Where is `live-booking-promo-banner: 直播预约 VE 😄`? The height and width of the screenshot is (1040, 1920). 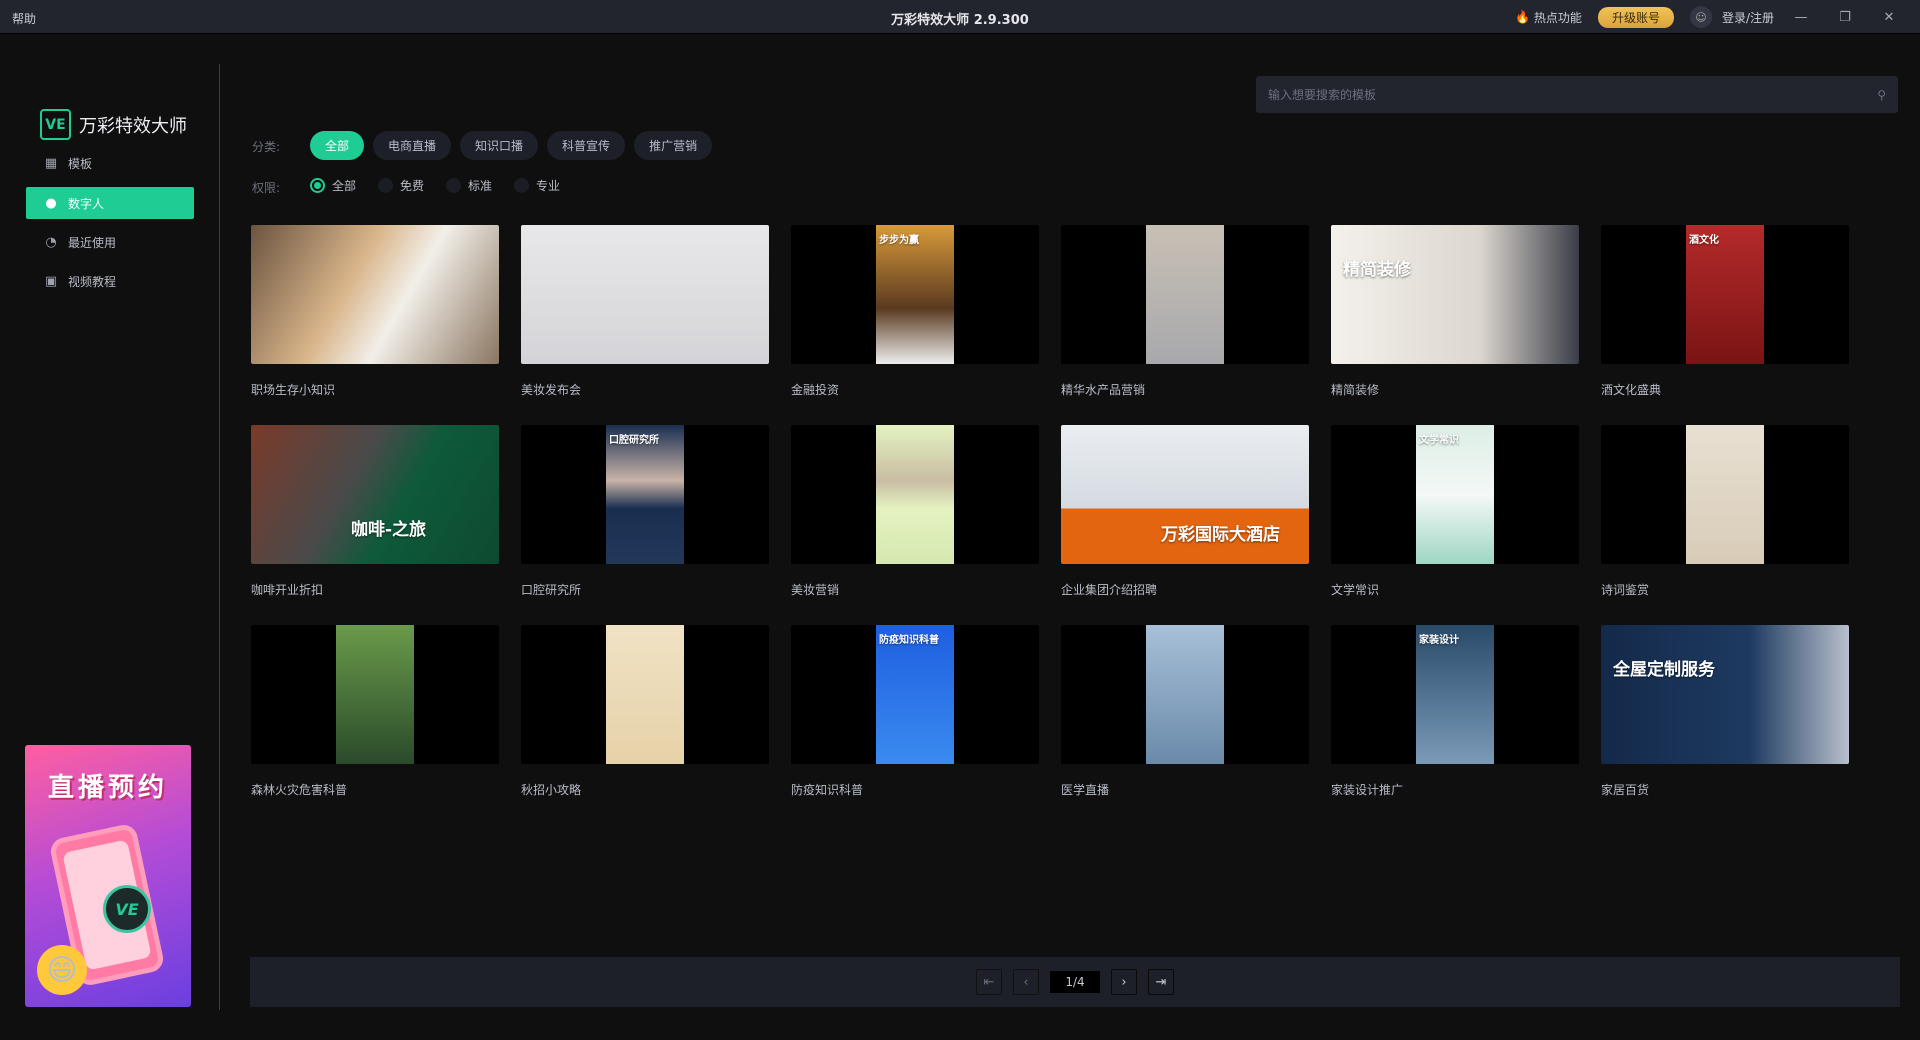 live-booking-promo-banner: 直播预约 VE 😄 is located at coordinates (108, 876).